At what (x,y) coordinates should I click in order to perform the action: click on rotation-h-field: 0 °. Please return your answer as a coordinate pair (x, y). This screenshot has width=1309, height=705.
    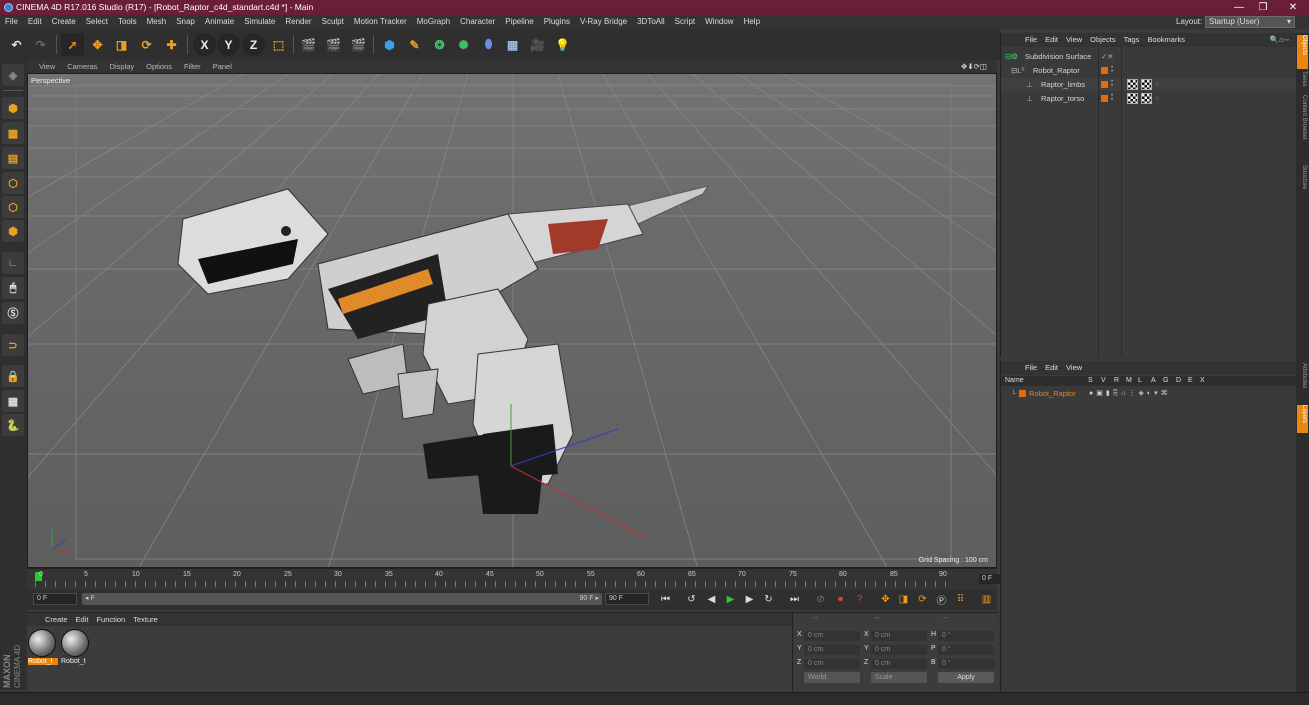
    Looking at the image, I should click on (966, 636).